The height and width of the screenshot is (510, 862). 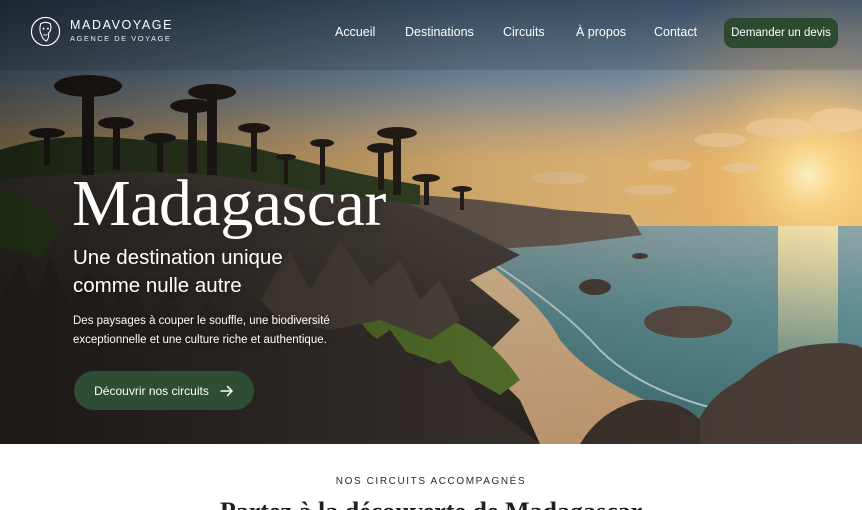 I want to click on arrow-right-icon, so click(x=226, y=390).